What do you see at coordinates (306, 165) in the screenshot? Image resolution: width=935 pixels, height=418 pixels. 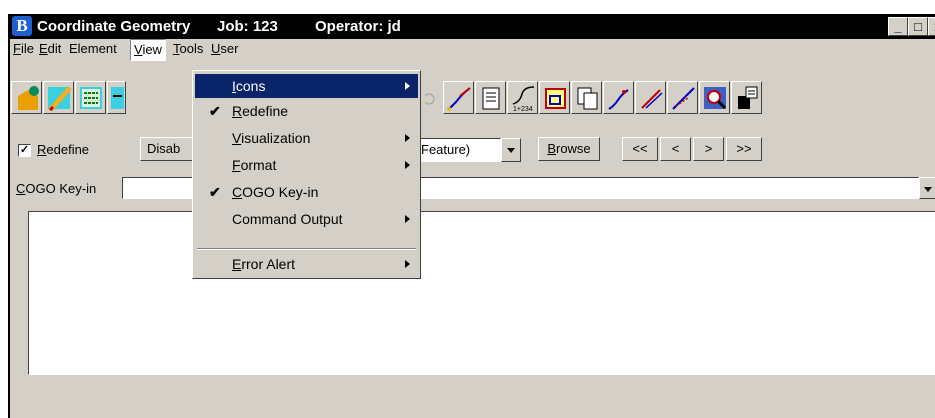 I see `menu-item-format: Format` at bounding box center [306, 165].